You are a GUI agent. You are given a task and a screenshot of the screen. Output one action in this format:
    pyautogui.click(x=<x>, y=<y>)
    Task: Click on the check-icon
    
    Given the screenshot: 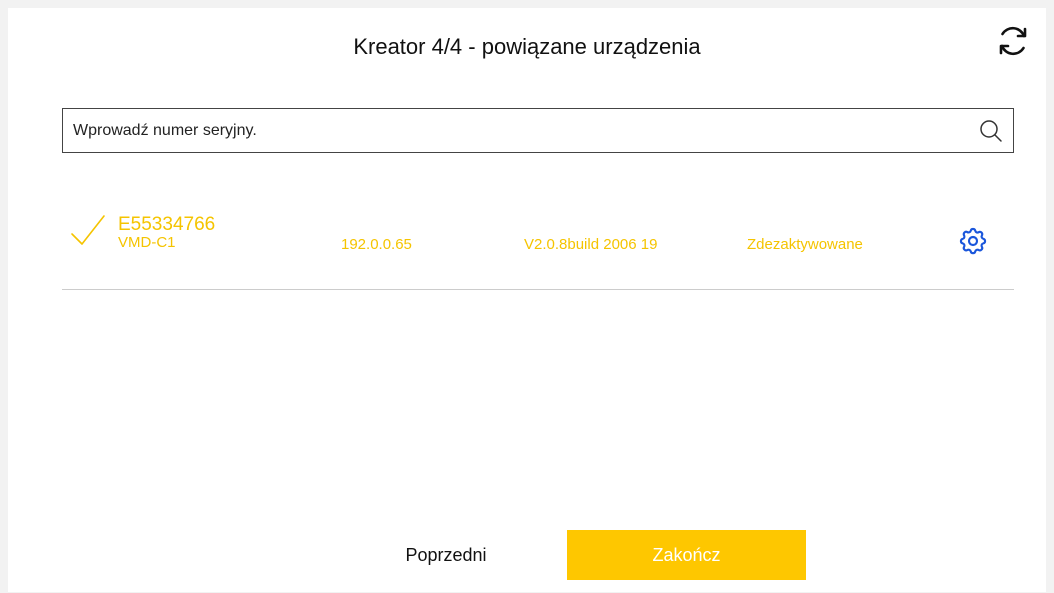 What is the action you would take?
    pyautogui.click(x=88, y=230)
    